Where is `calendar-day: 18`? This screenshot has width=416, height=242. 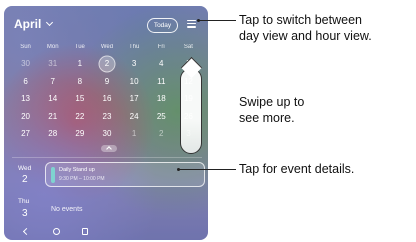 calendar-day: 18 is located at coordinates (161, 99).